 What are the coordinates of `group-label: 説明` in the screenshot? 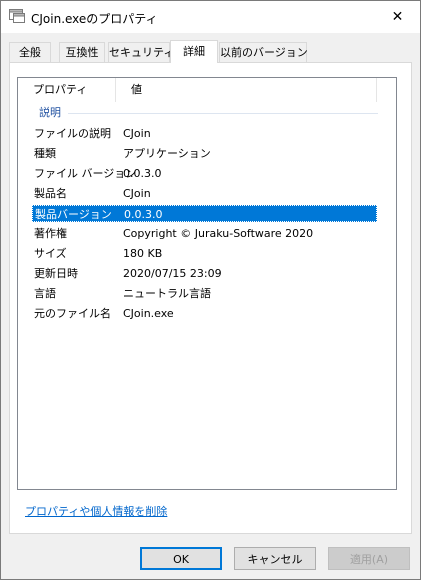 It's located at (50, 112).